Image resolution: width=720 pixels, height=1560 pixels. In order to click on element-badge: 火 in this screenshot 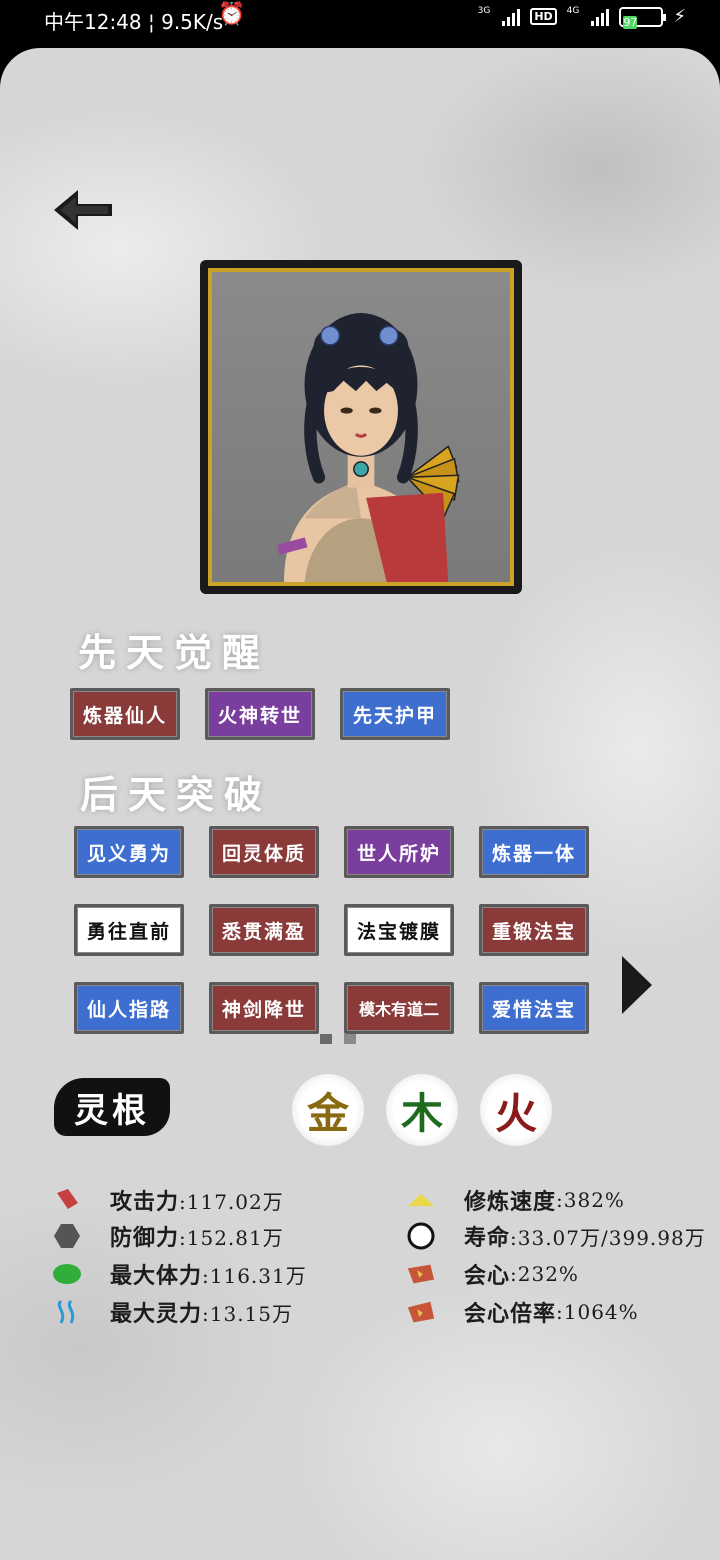, I will do `click(516, 1110)`.